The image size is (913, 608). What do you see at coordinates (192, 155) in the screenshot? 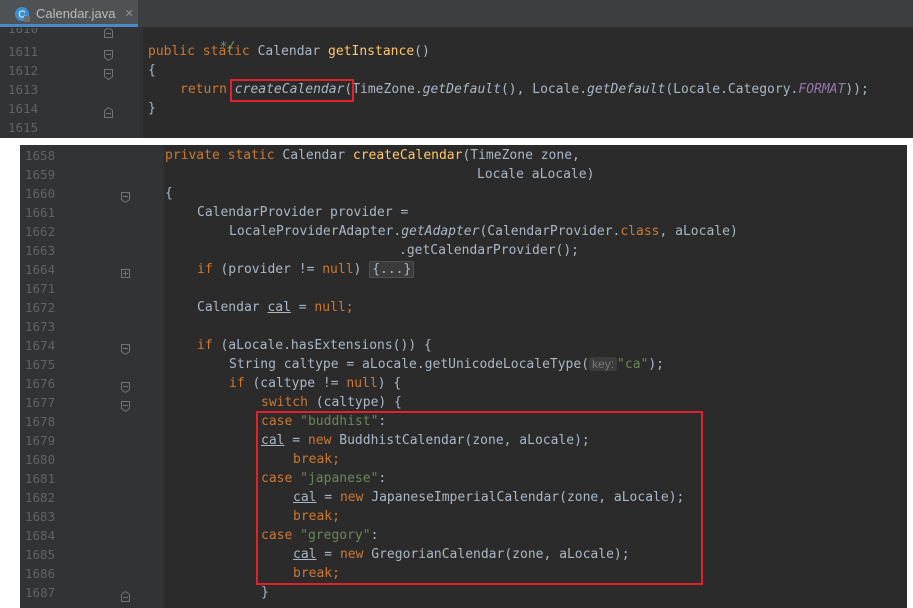
I see `keyword-token: private` at bounding box center [192, 155].